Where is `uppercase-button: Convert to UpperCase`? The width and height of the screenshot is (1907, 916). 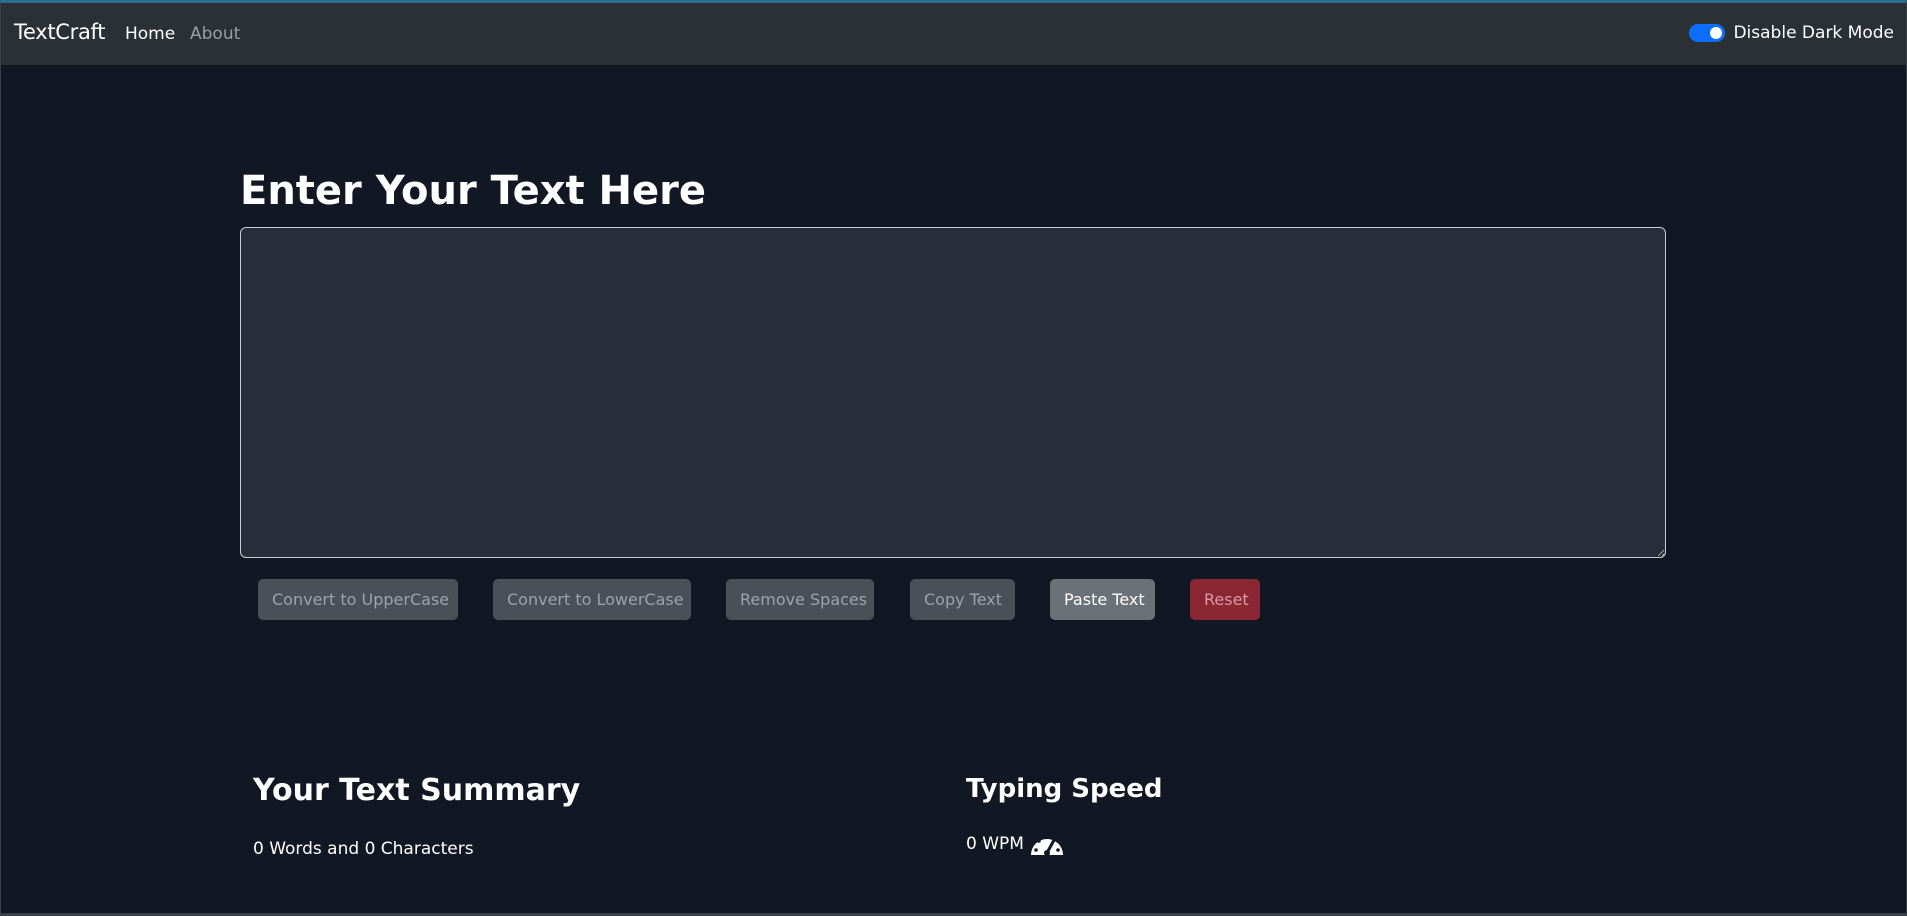
uppercase-button: Convert to UpperCase is located at coordinates (358, 599).